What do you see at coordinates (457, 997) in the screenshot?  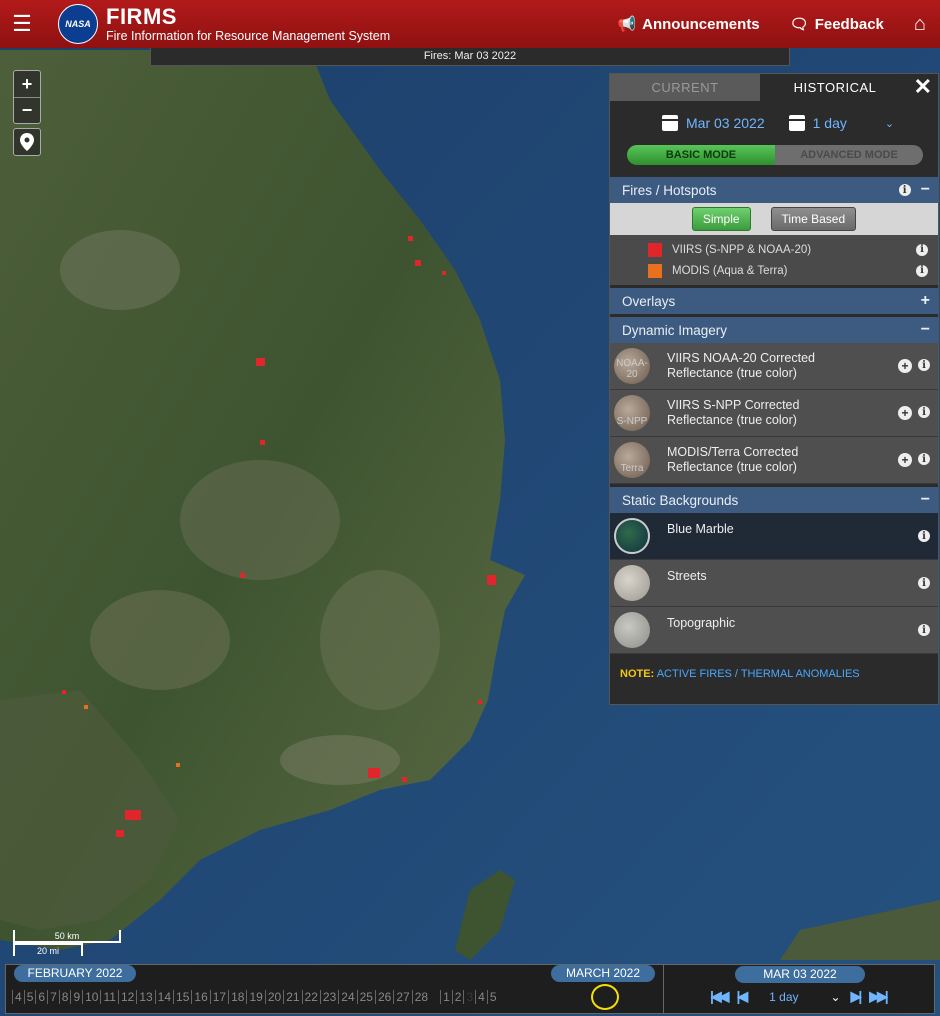 I see `day-tick: 2` at bounding box center [457, 997].